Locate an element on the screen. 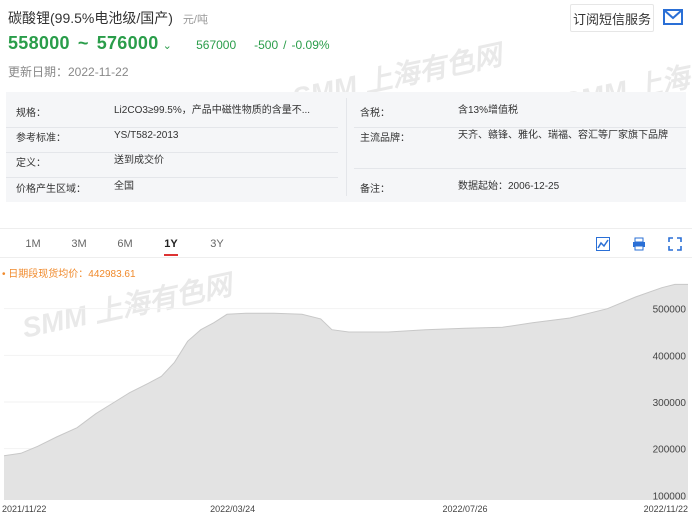 This screenshot has width=692, height=519. y-tick-label: 400000 is located at coordinates (670, 356).